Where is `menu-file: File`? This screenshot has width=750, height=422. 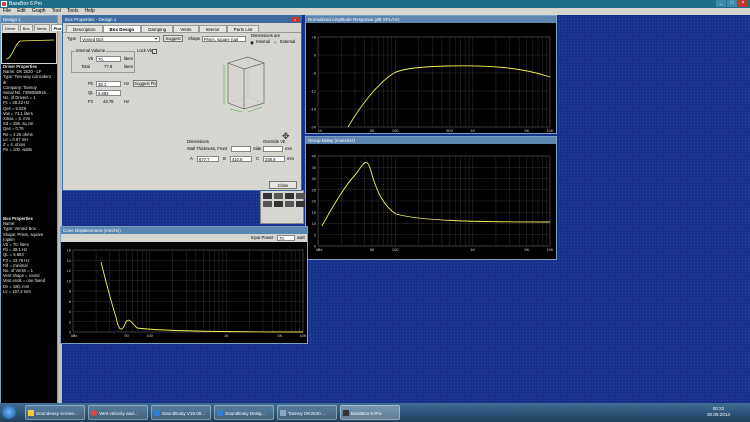
menu-file: File is located at coordinates (7, 11).